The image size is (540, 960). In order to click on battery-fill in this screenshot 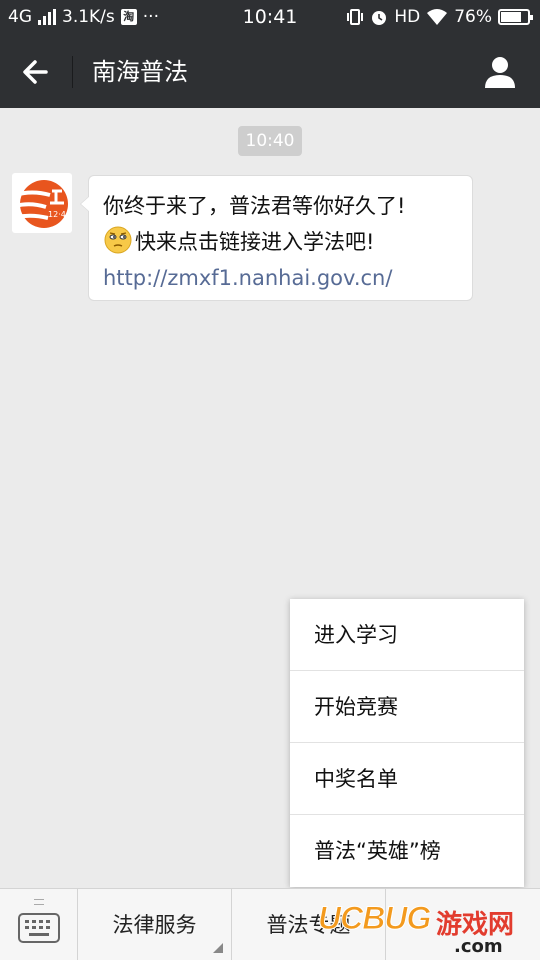, I will do `click(511, 17)`.